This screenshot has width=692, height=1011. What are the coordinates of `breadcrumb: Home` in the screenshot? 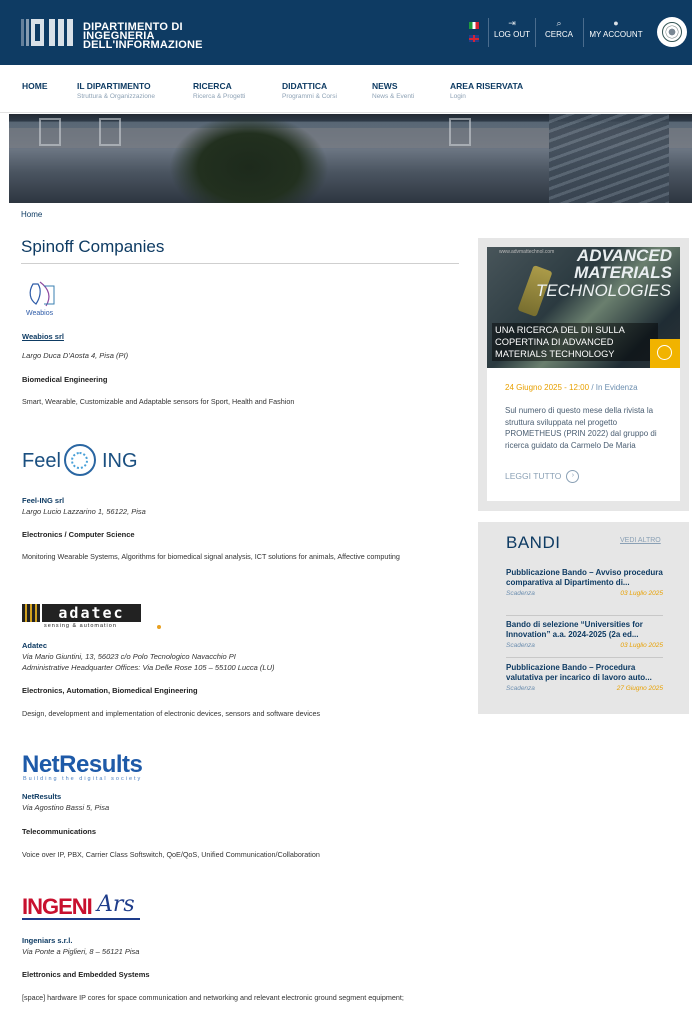 It's located at (31, 214).